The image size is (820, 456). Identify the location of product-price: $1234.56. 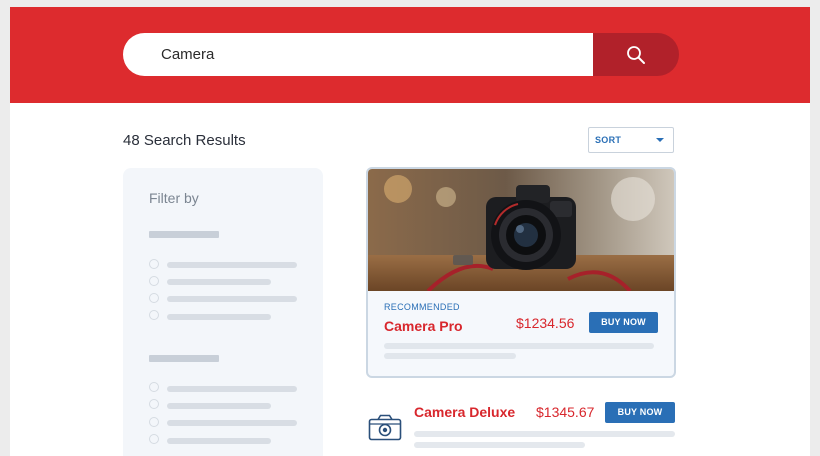
(545, 323).